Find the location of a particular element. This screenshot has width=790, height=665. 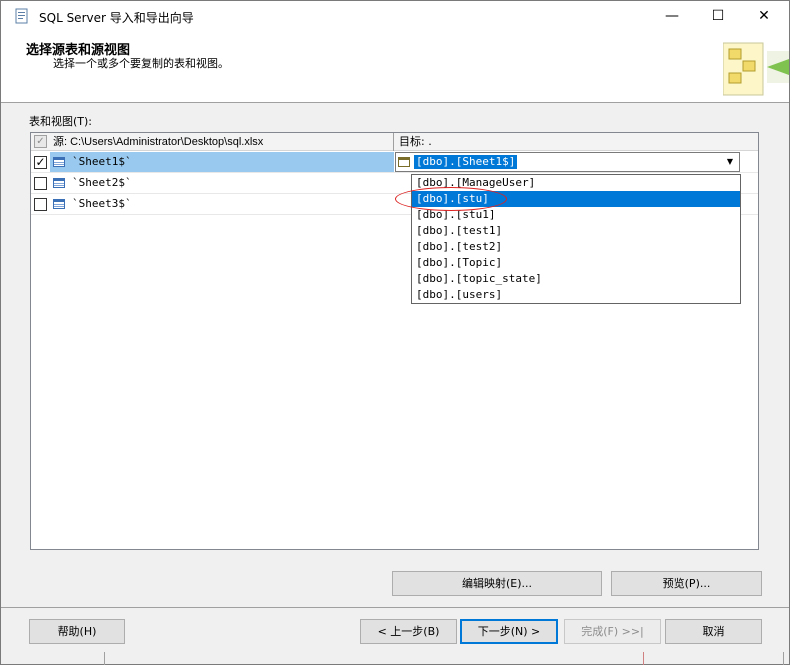

source-name: `Sheet3$` is located at coordinates (102, 203).